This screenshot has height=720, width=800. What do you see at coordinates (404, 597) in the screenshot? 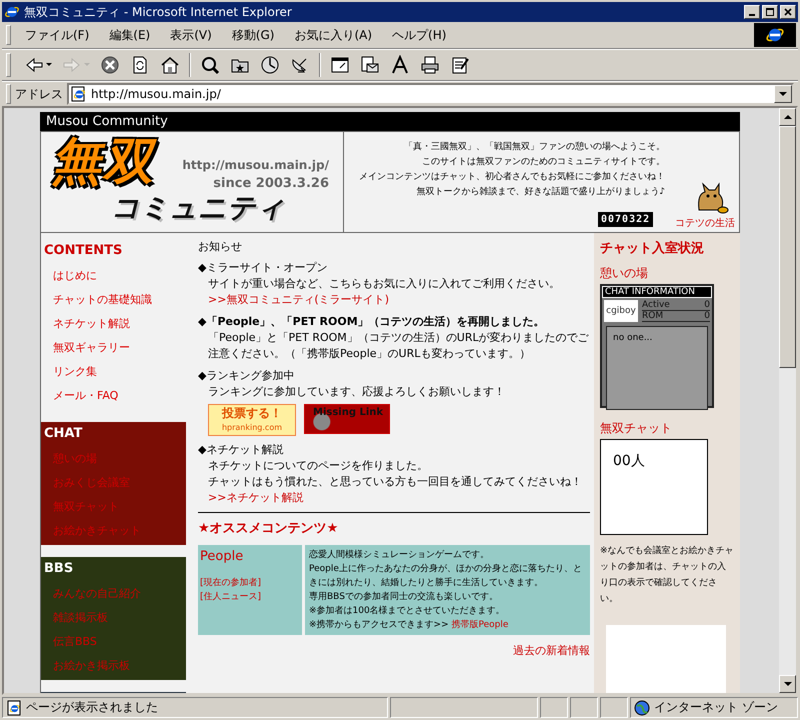
I see `description-text: 専用BBSでの参加者同士の交流も楽しいです。` at bounding box center [404, 597].